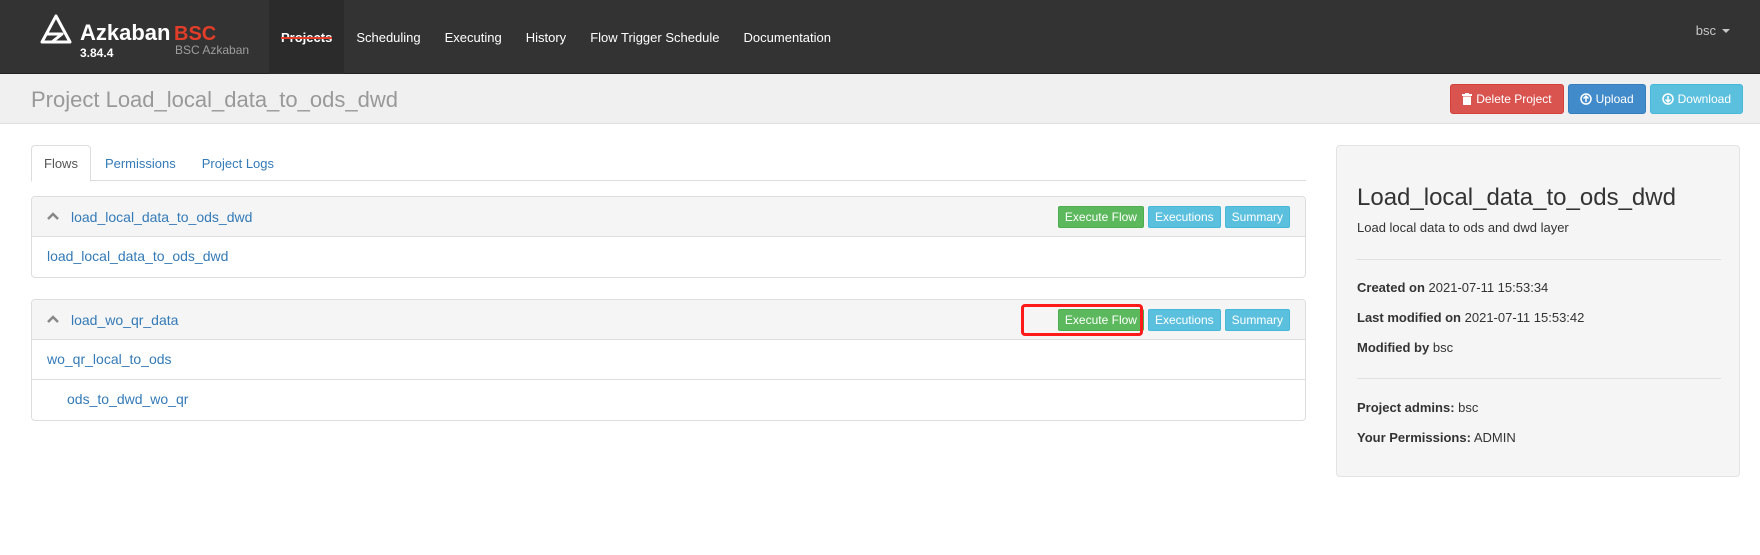 Image resolution: width=1760 pixels, height=555 pixels. Describe the element at coordinates (1406, 407) in the screenshot. I see `admins-label: Project admins:` at that location.